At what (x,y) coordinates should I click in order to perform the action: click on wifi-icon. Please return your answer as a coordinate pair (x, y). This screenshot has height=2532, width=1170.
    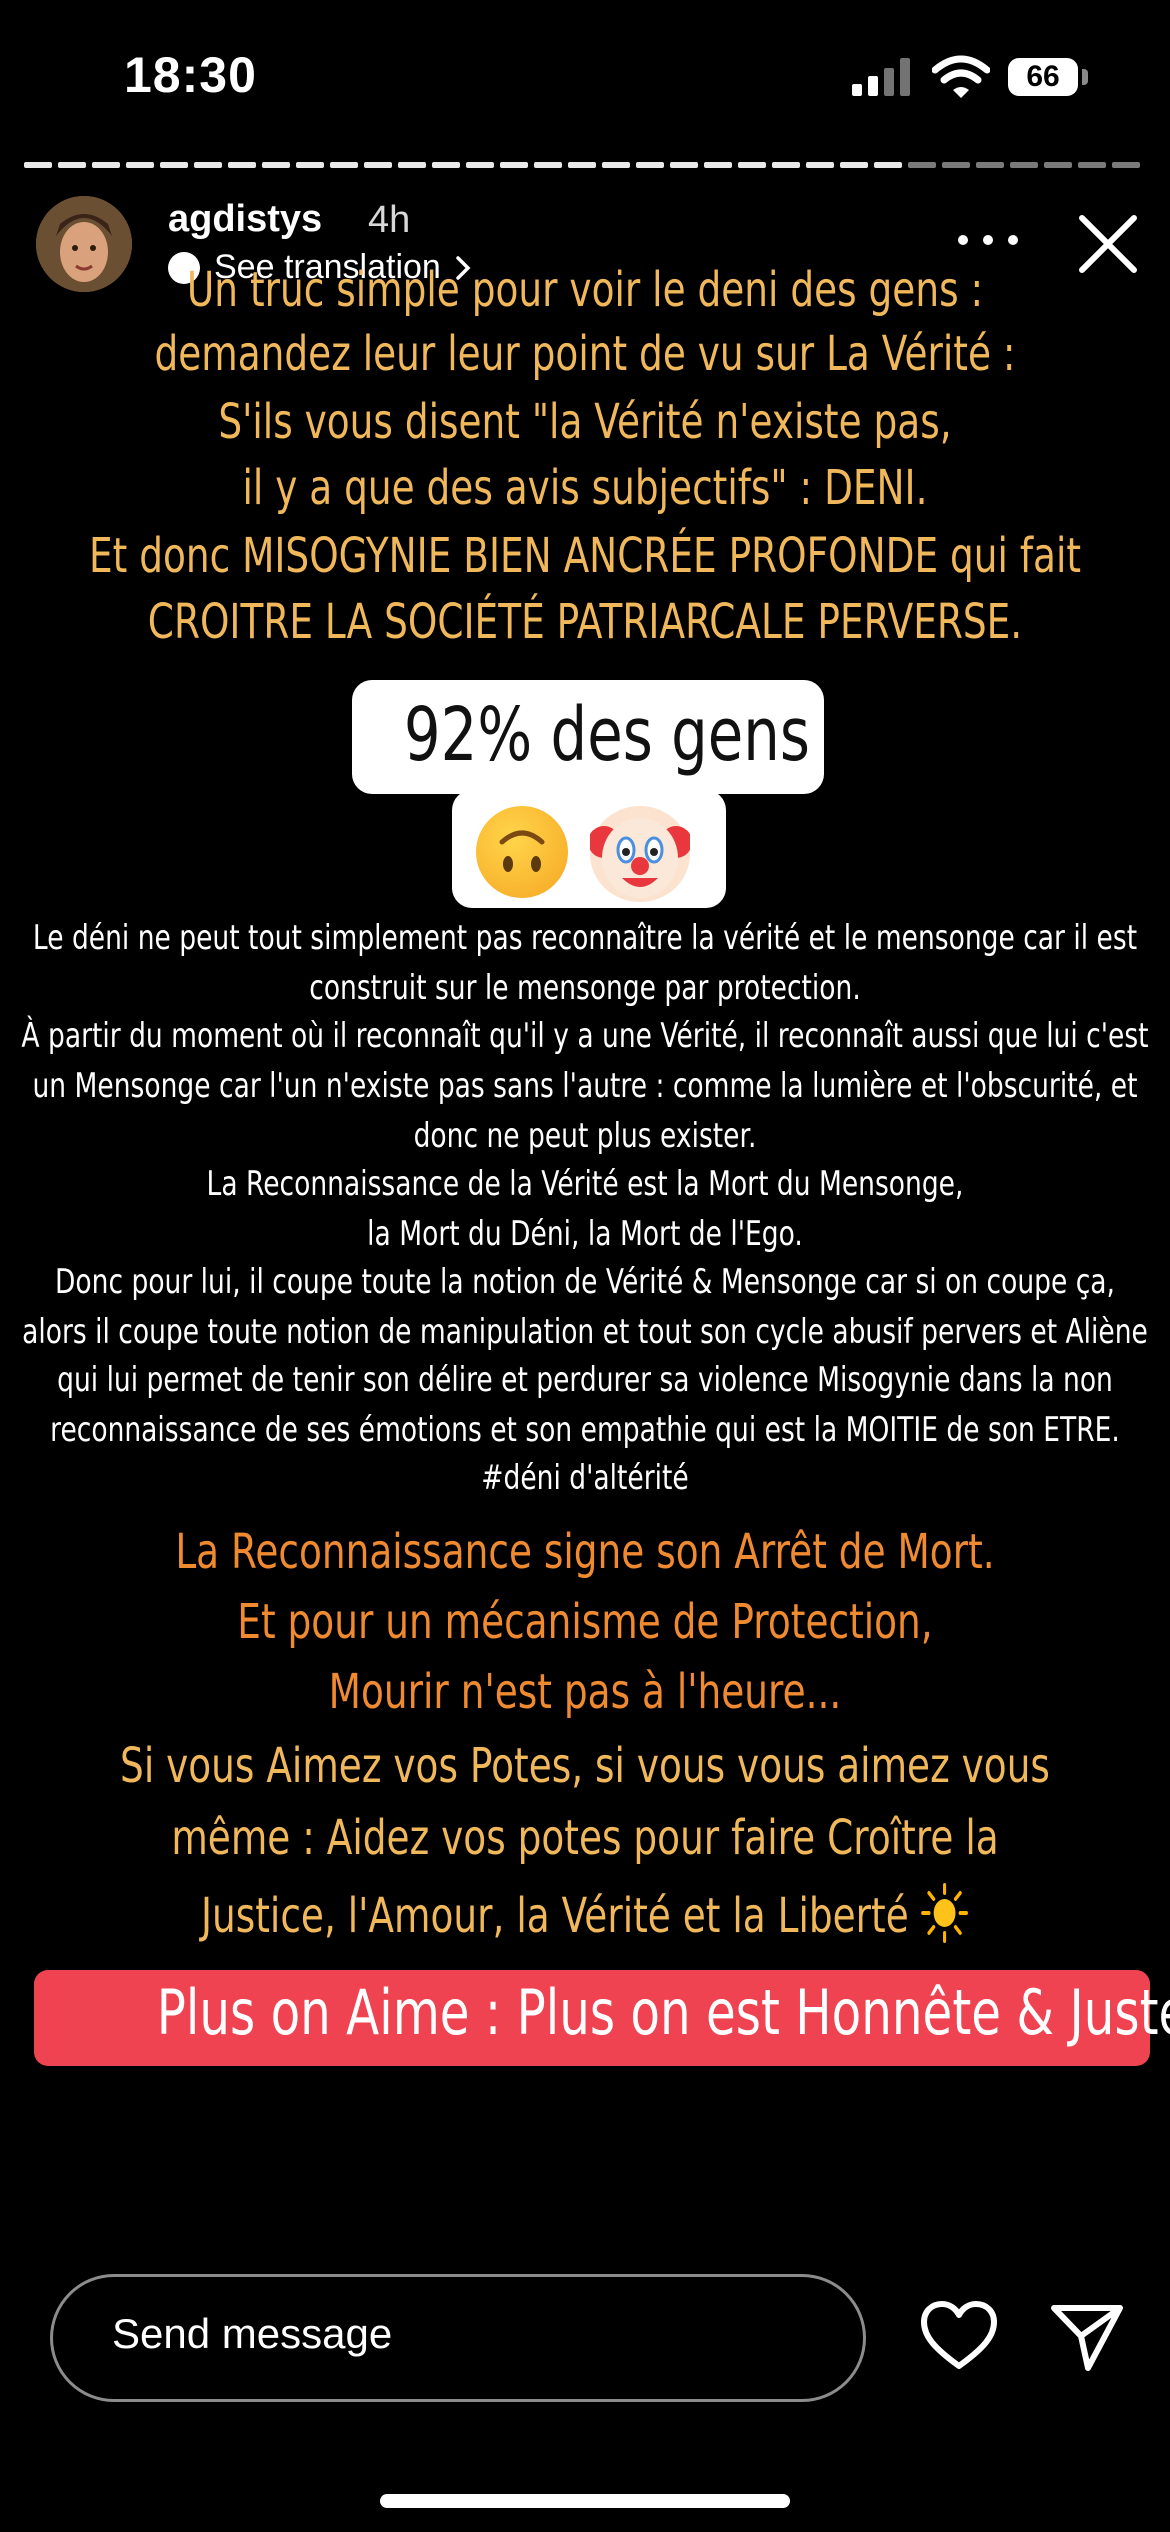
    Looking at the image, I should click on (961, 76).